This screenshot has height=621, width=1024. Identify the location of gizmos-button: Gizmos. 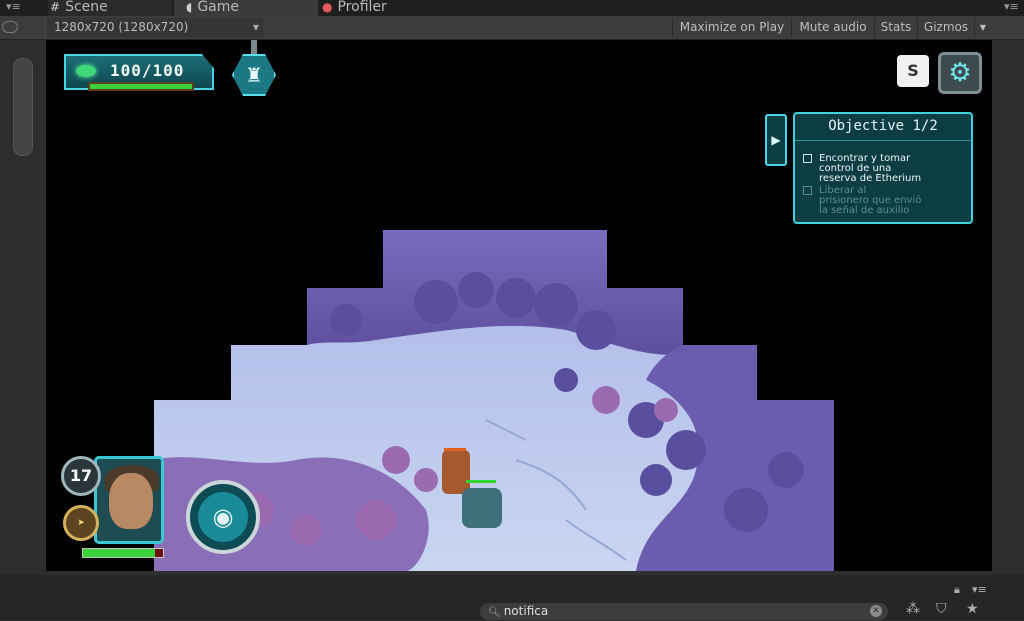
(945, 27).